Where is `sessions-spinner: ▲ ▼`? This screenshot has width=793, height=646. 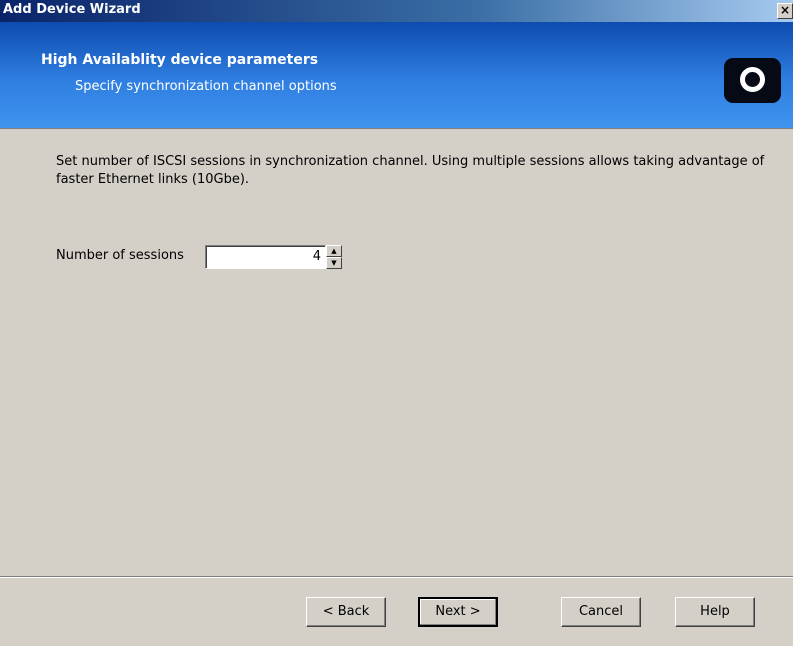 sessions-spinner: ▲ ▼ is located at coordinates (334, 257).